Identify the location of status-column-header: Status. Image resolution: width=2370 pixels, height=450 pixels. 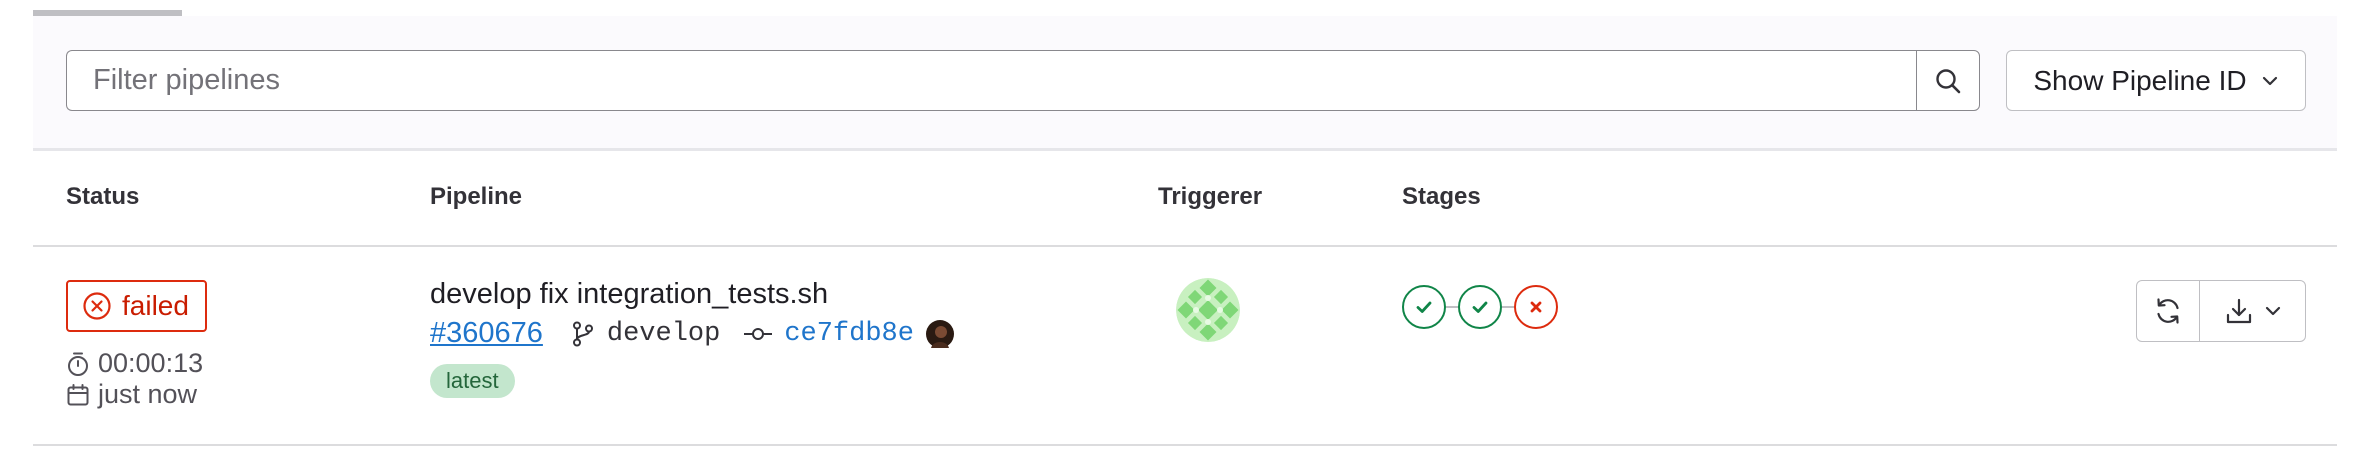
(103, 196).